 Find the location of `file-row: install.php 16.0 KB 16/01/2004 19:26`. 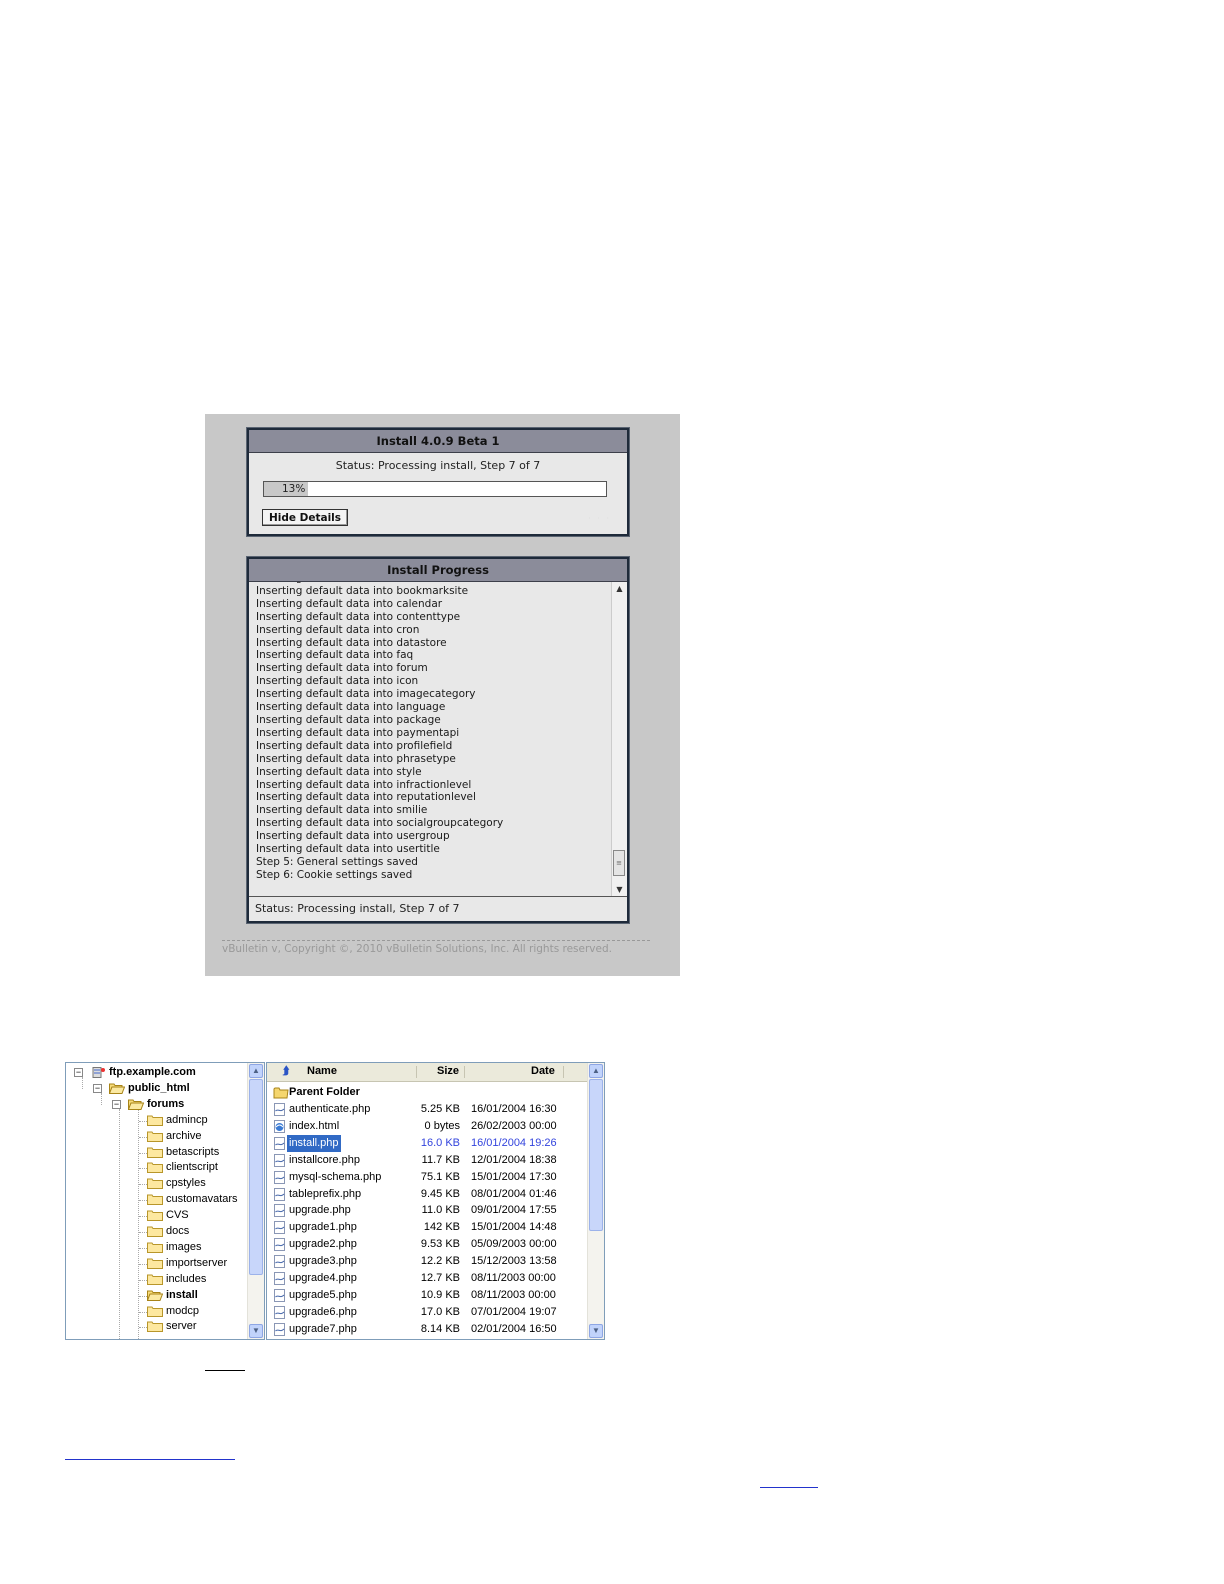

file-row: install.php 16.0 KB 16/01/2004 19:26 is located at coordinates (427, 1143).